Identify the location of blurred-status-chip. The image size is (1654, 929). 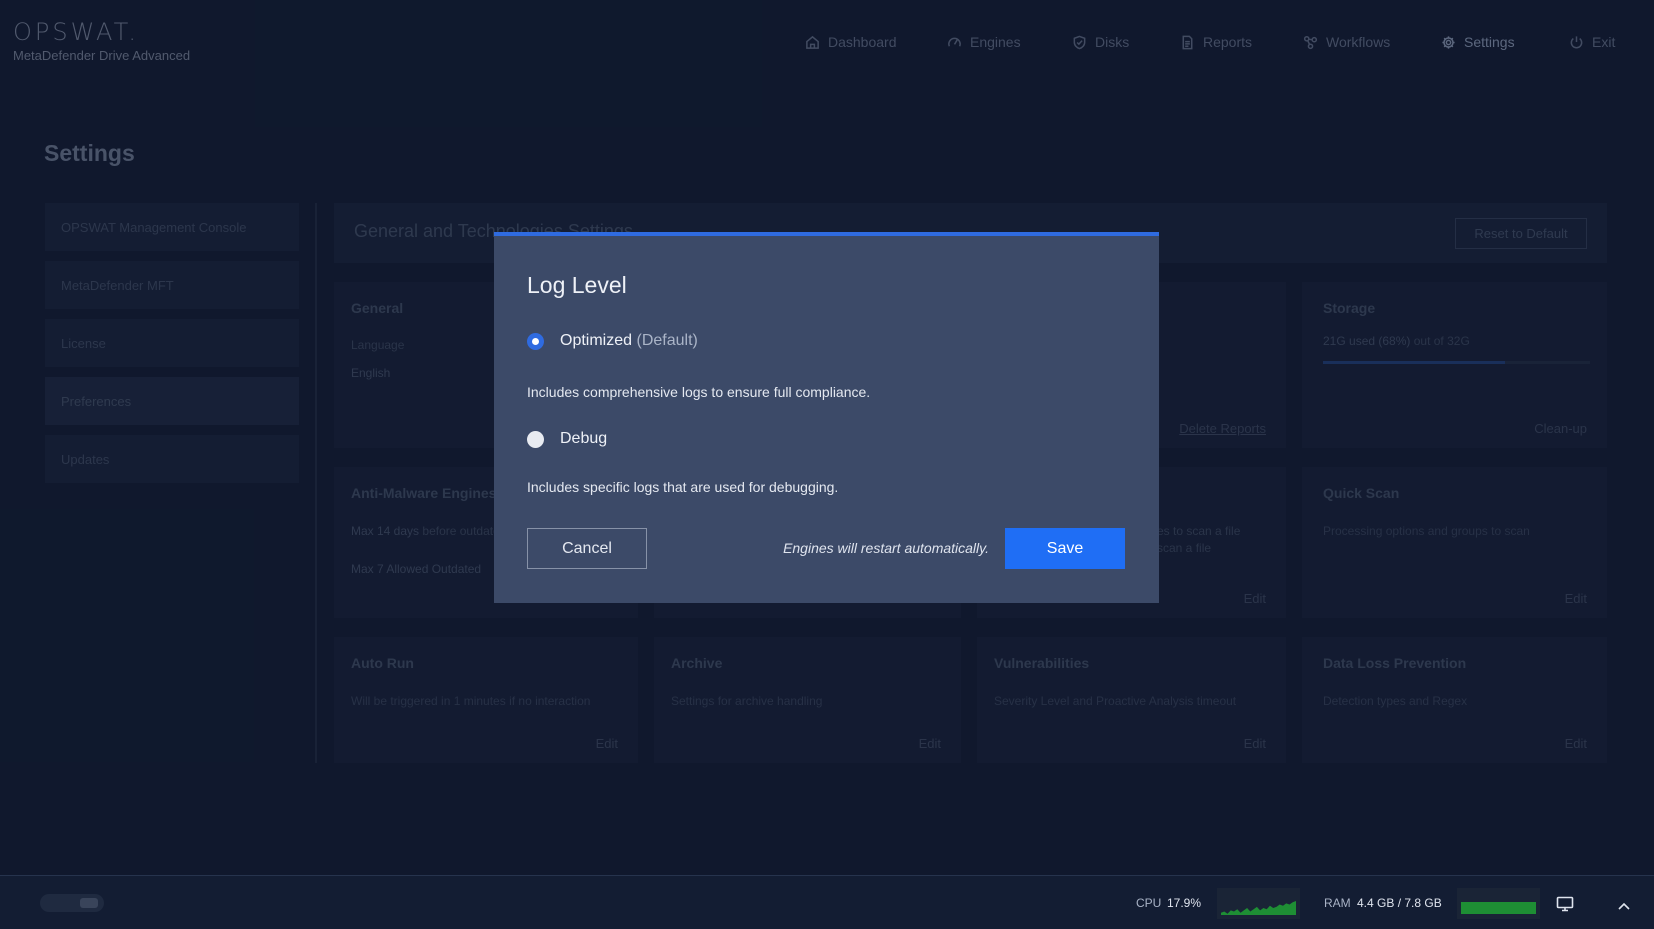
(72, 903).